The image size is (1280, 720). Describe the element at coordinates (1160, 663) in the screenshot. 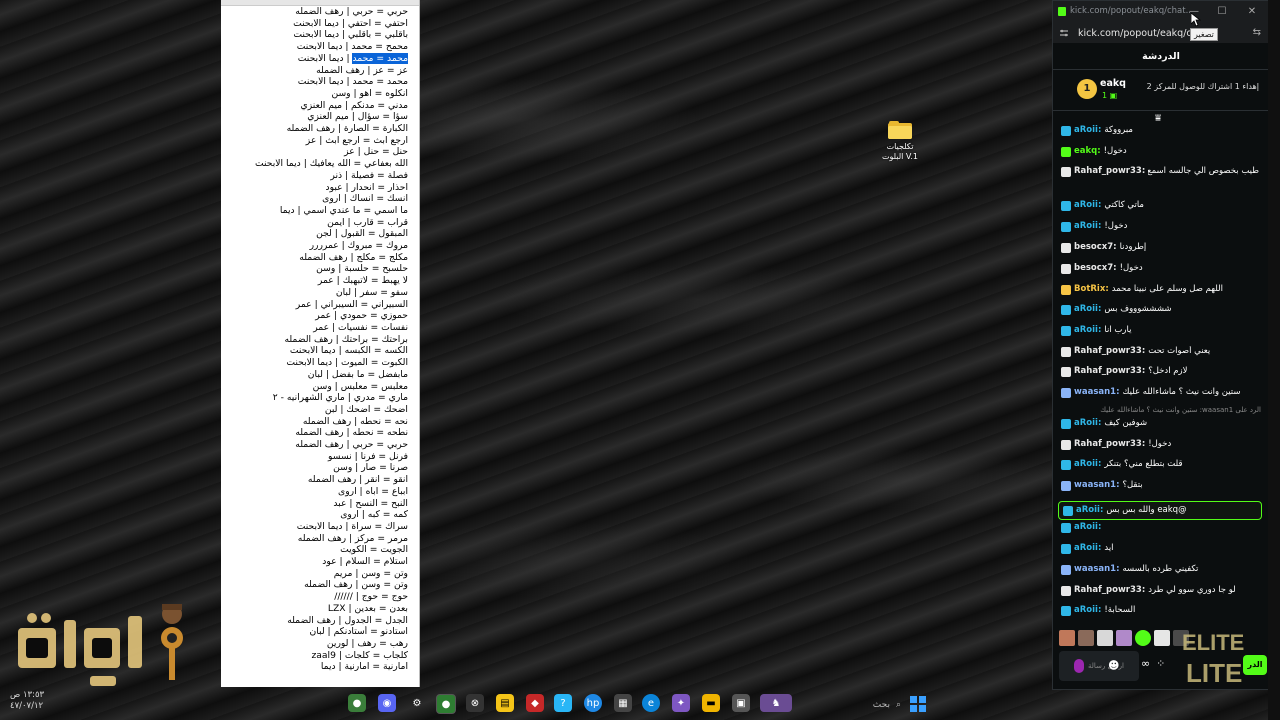

I see `dots-icon: ⁘` at that location.